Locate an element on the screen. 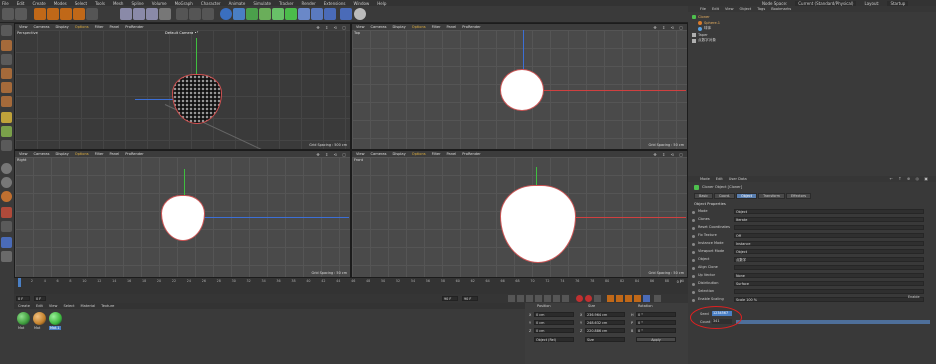 The image size is (936, 364). rotate-icon is located at coordinates (79, 14).